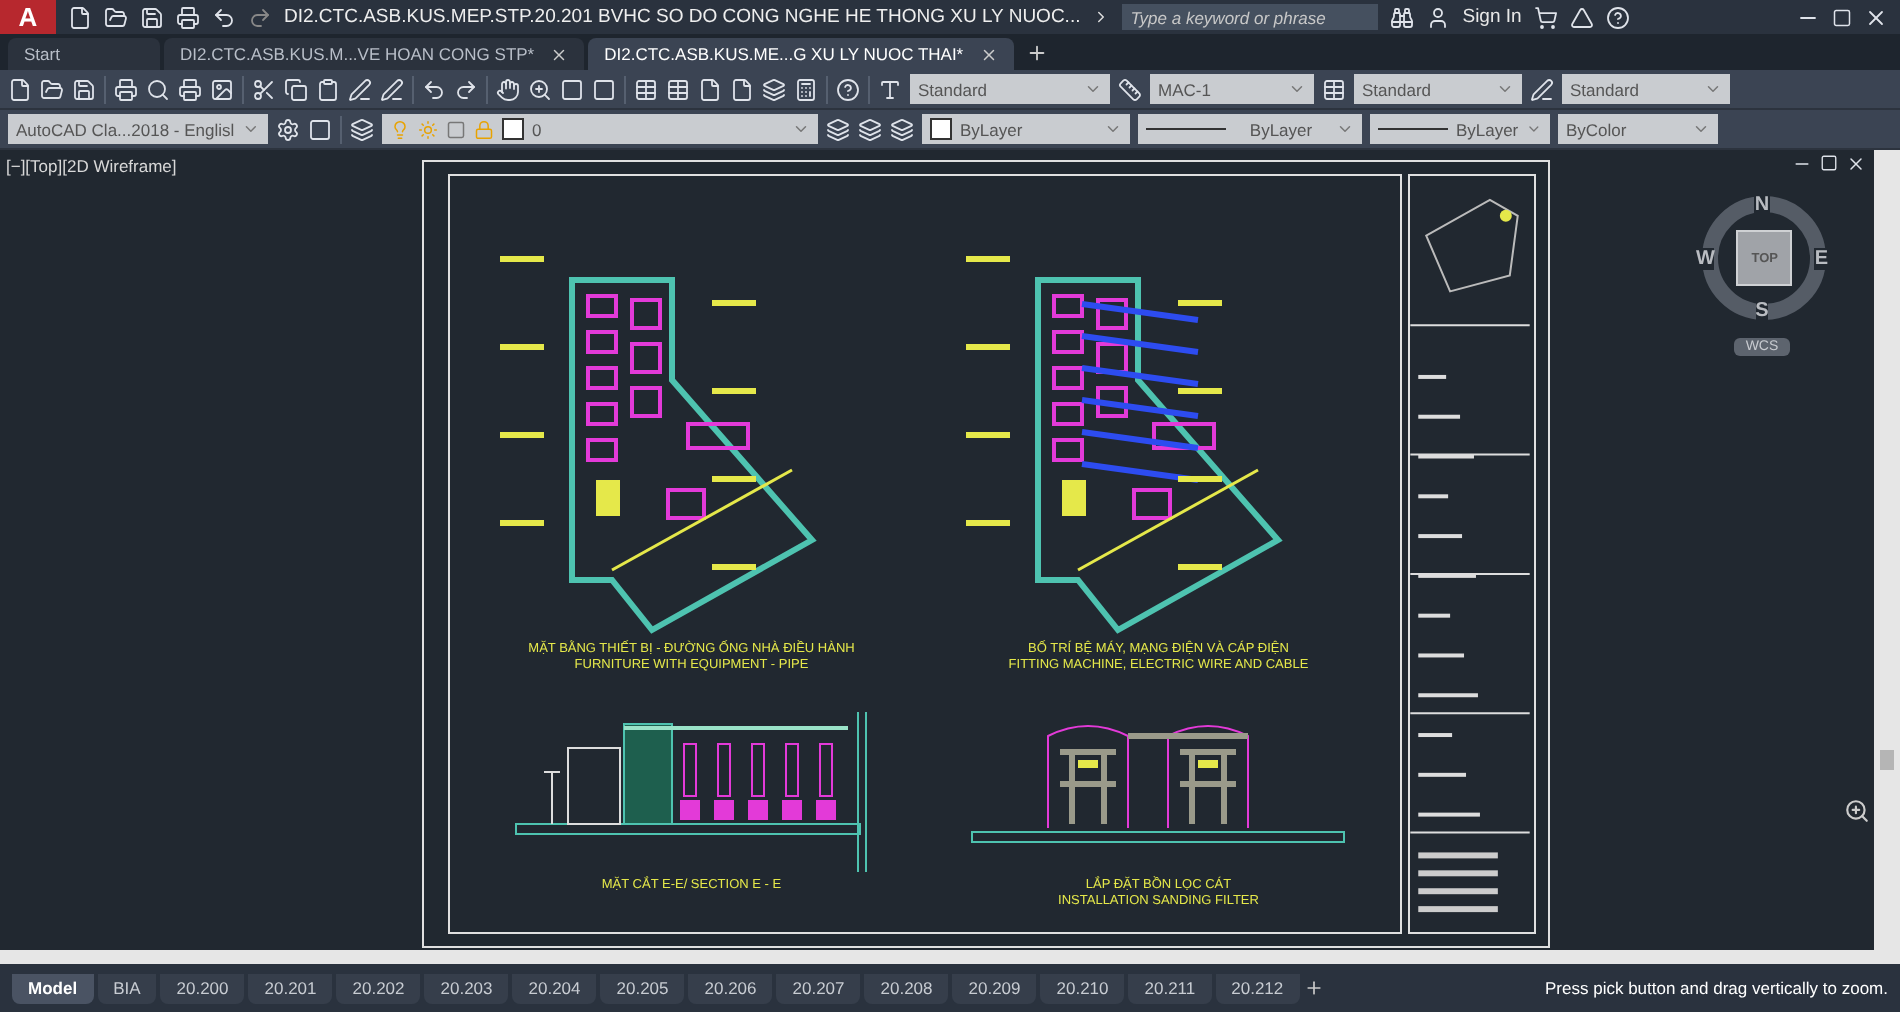  What do you see at coordinates (288, 129) in the screenshot?
I see `settings-icon` at bounding box center [288, 129].